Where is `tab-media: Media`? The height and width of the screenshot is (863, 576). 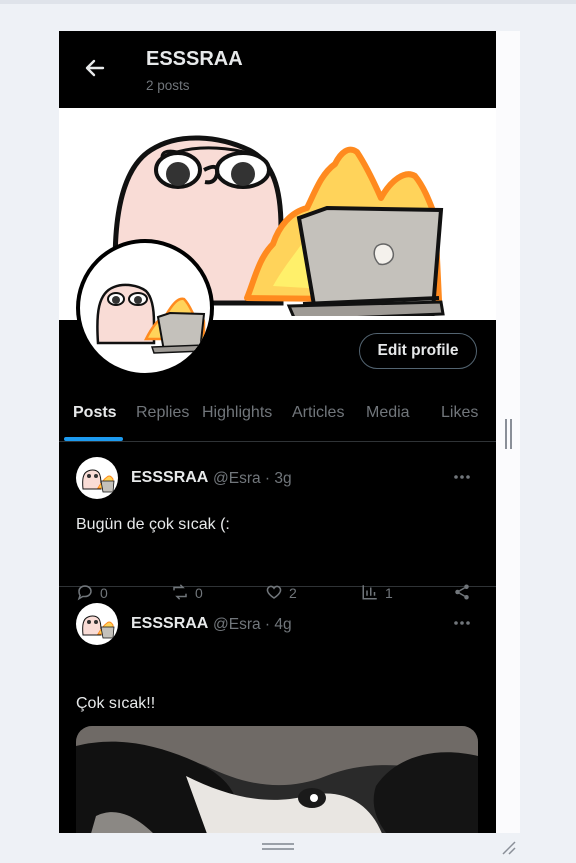
tab-media: Media is located at coordinates (388, 413).